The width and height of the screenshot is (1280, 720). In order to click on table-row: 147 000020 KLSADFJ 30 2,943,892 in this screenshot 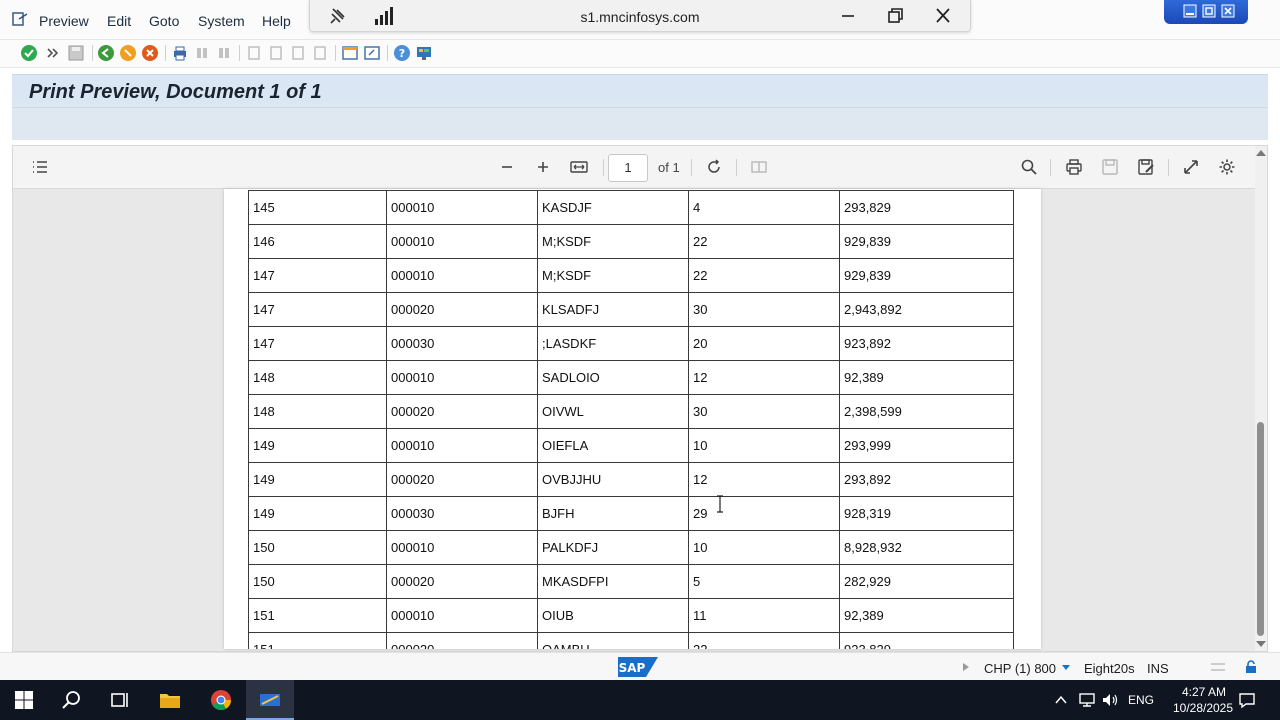, I will do `click(631, 309)`.